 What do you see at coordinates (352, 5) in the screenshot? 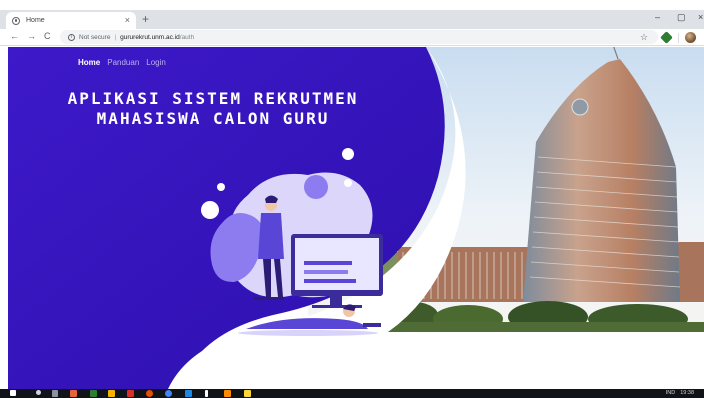
I see `top-strip` at bounding box center [352, 5].